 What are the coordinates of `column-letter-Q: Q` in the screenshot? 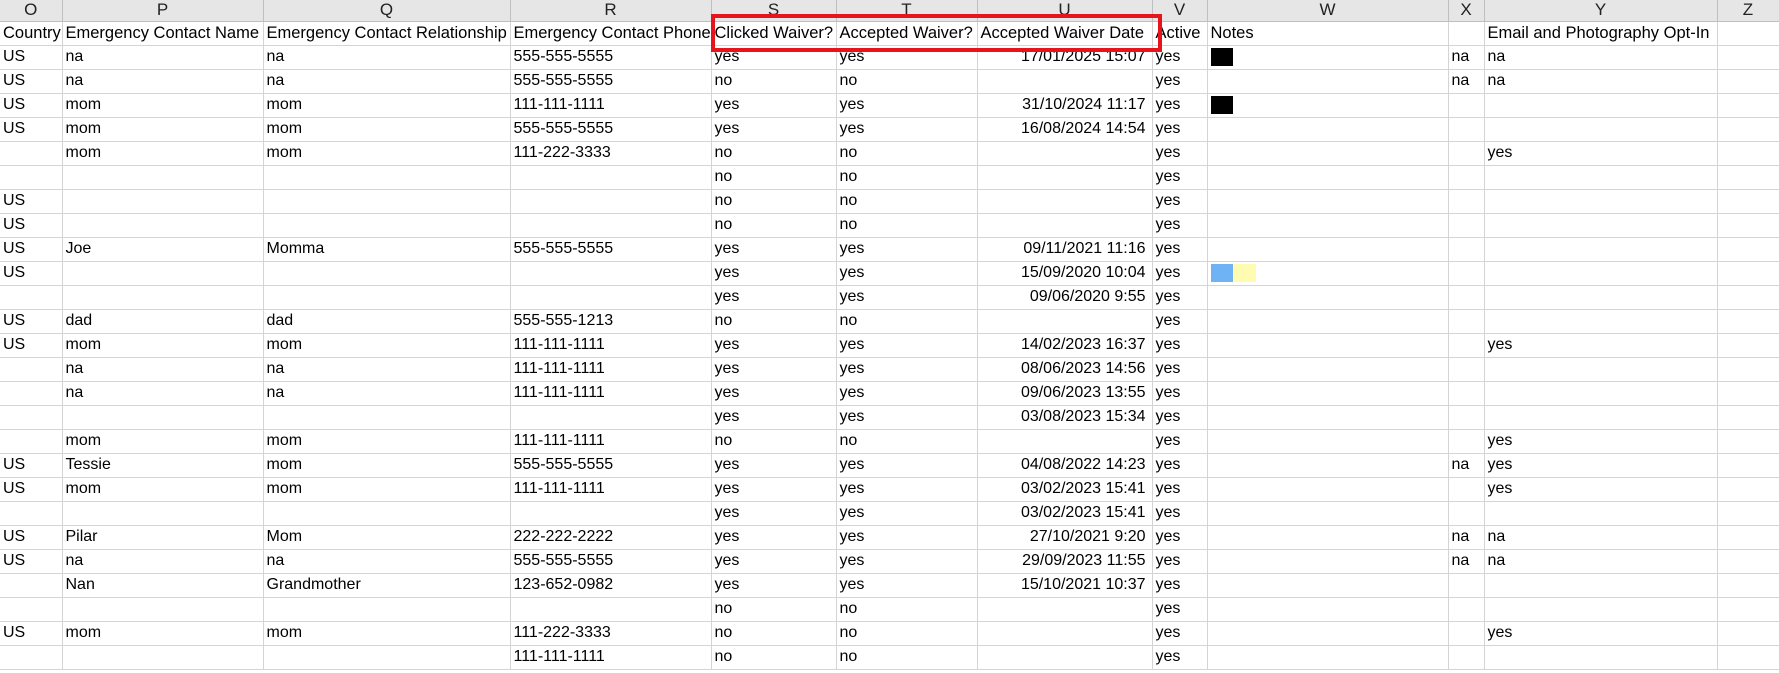 It's located at (387, 11).